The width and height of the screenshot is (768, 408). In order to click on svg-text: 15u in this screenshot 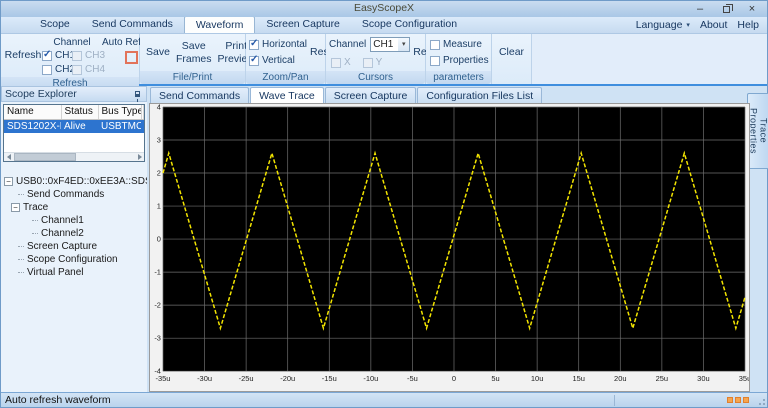, I will do `click(578, 378)`.